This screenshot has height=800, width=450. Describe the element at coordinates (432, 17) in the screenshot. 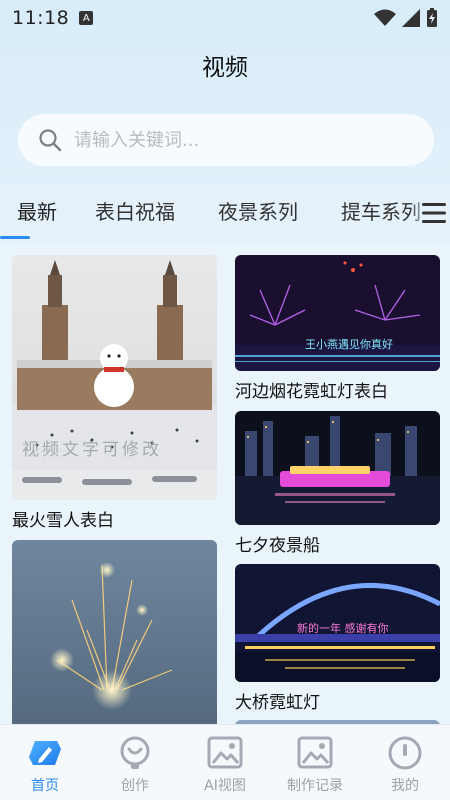

I see `battery-icon` at that location.